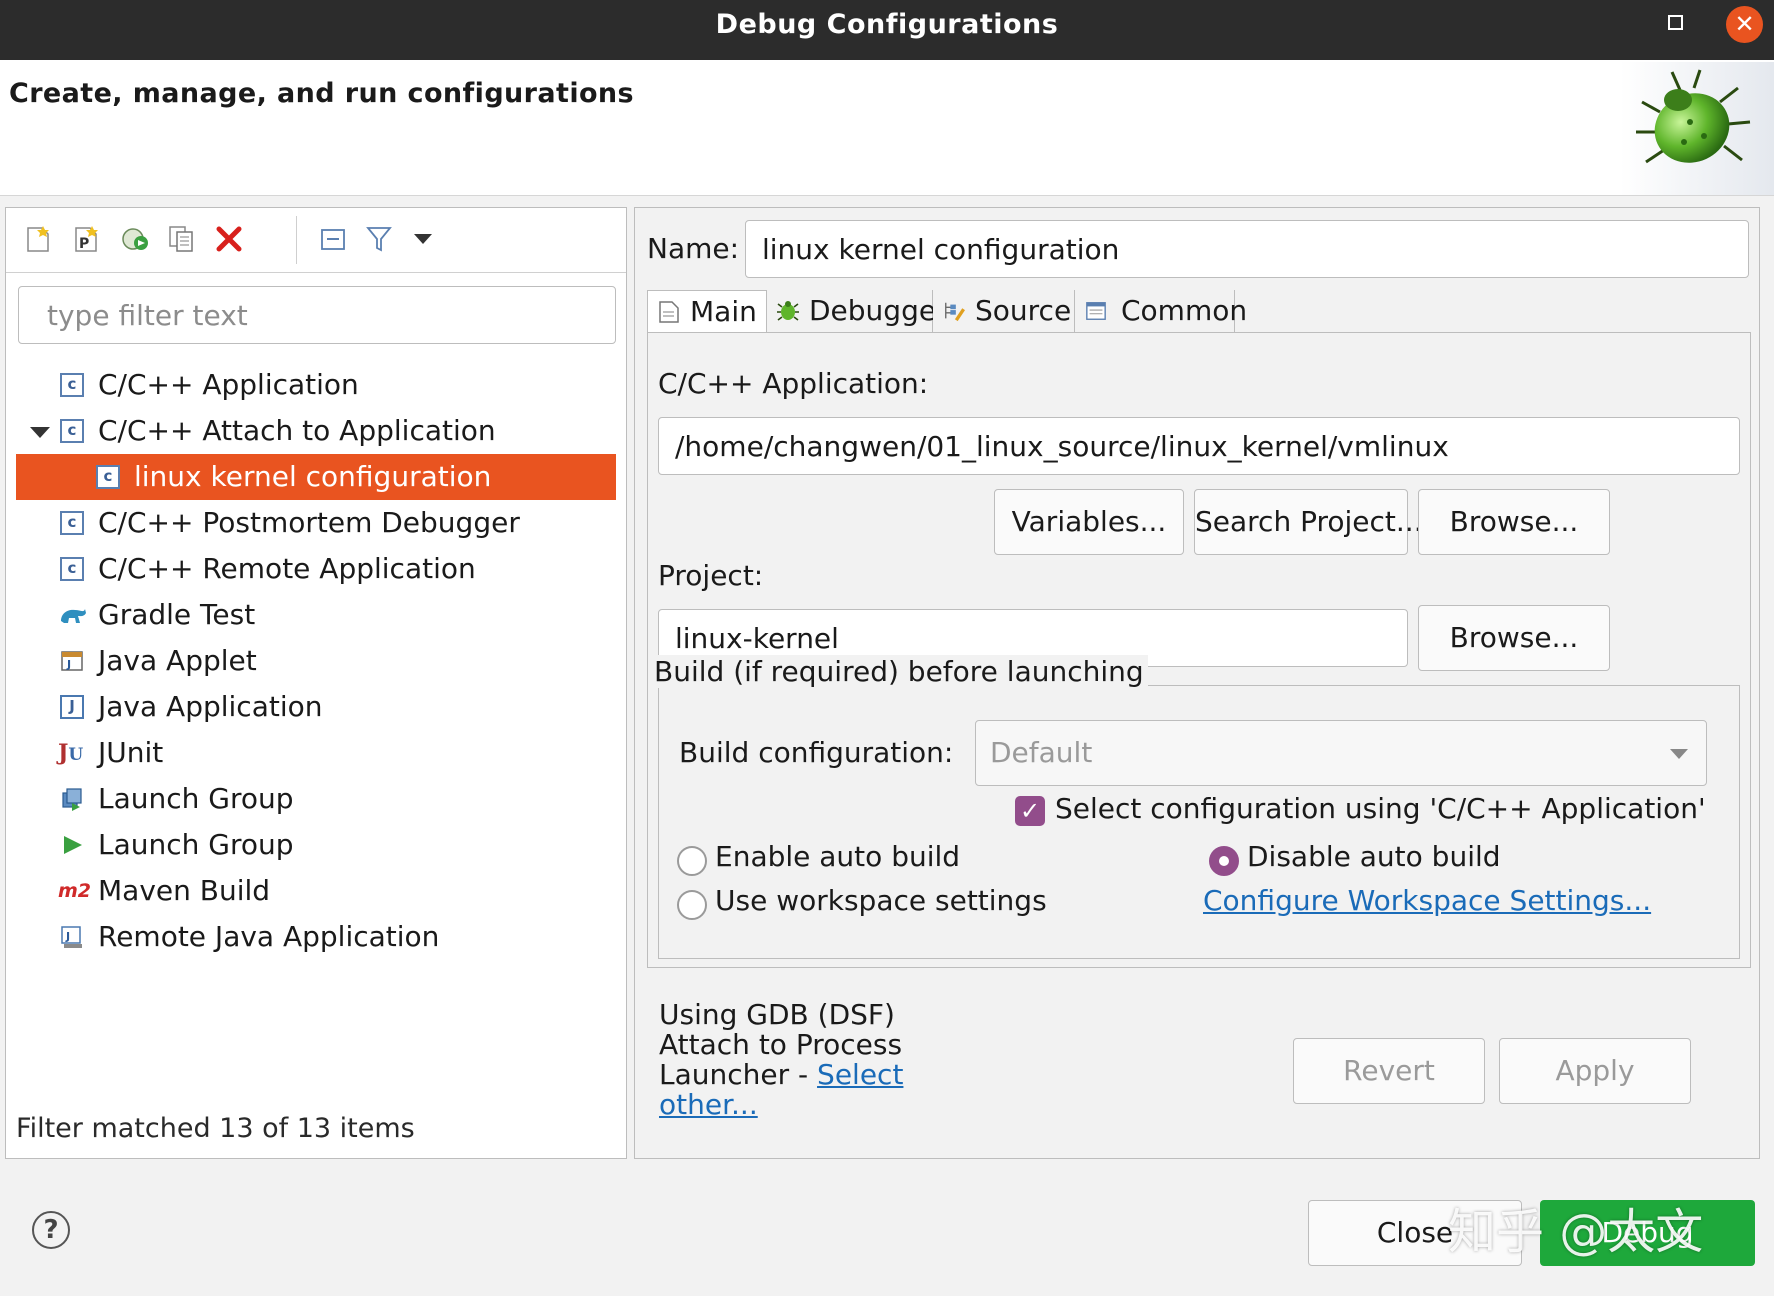  I want to click on tab-main: Main, so click(707, 311).